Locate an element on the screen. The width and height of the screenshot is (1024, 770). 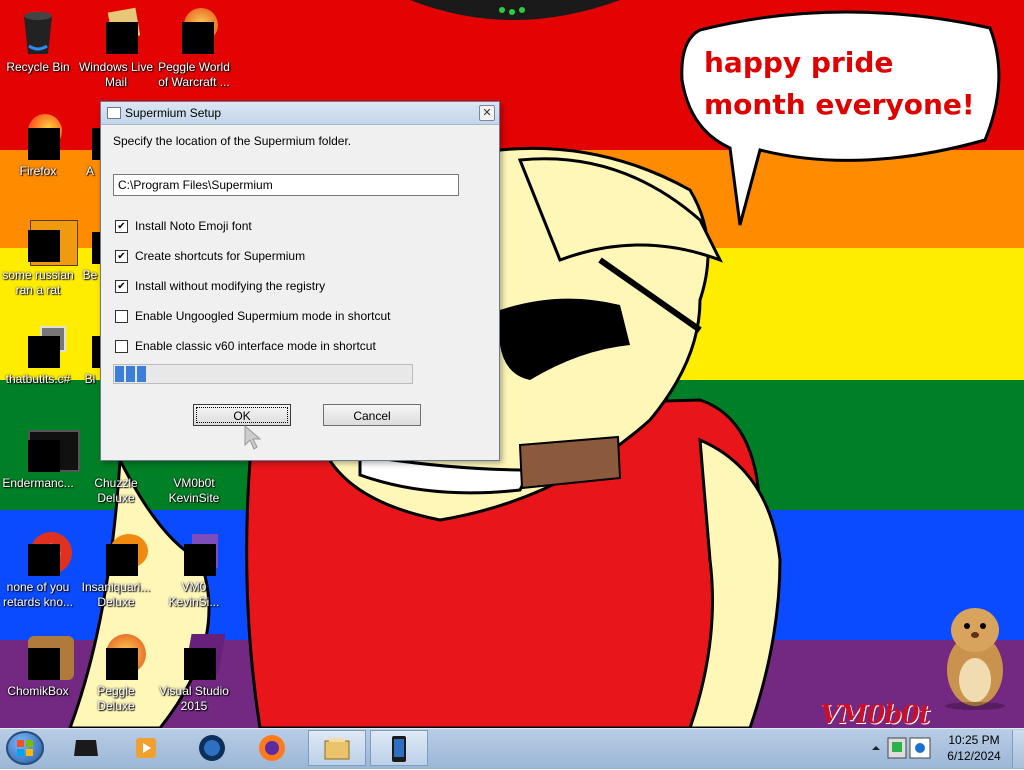
desktop-icon-label: Firefox is located at coordinates (38, 171).